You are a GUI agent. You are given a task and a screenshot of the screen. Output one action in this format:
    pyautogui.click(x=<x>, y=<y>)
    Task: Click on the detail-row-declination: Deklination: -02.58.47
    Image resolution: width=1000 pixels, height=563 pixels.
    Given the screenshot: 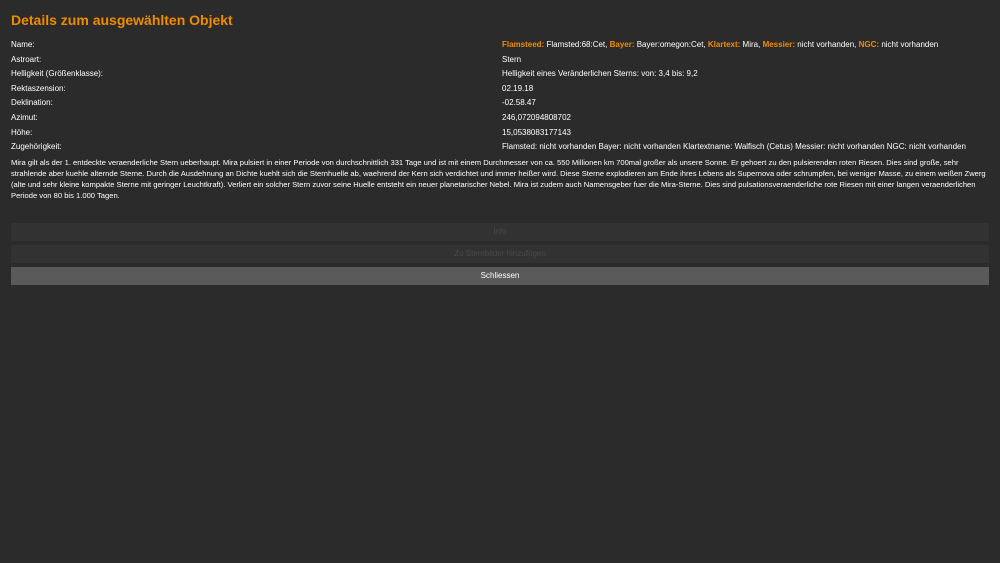 What is the action you would take?
    pyautogui.click(x=500, y=103)
    